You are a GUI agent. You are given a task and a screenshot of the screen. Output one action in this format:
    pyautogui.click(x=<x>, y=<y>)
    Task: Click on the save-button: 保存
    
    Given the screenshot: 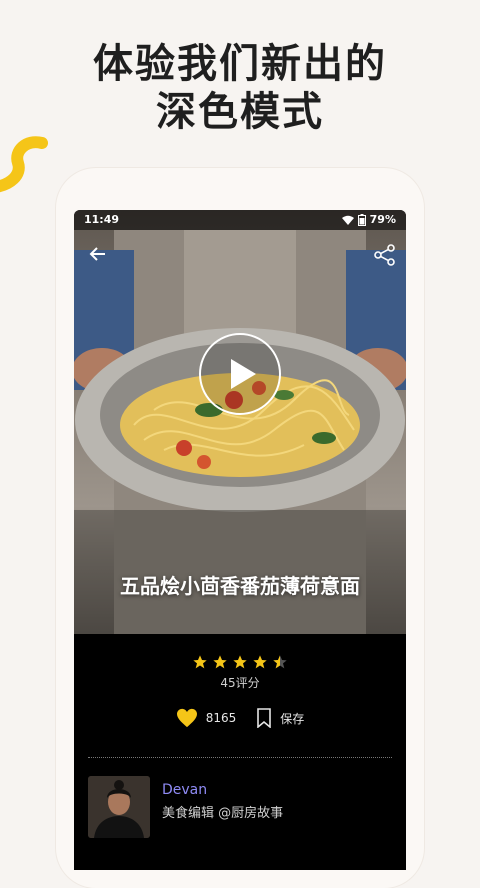 What is the action you would take?
    pyautogui.click(x=280, y=718)
    